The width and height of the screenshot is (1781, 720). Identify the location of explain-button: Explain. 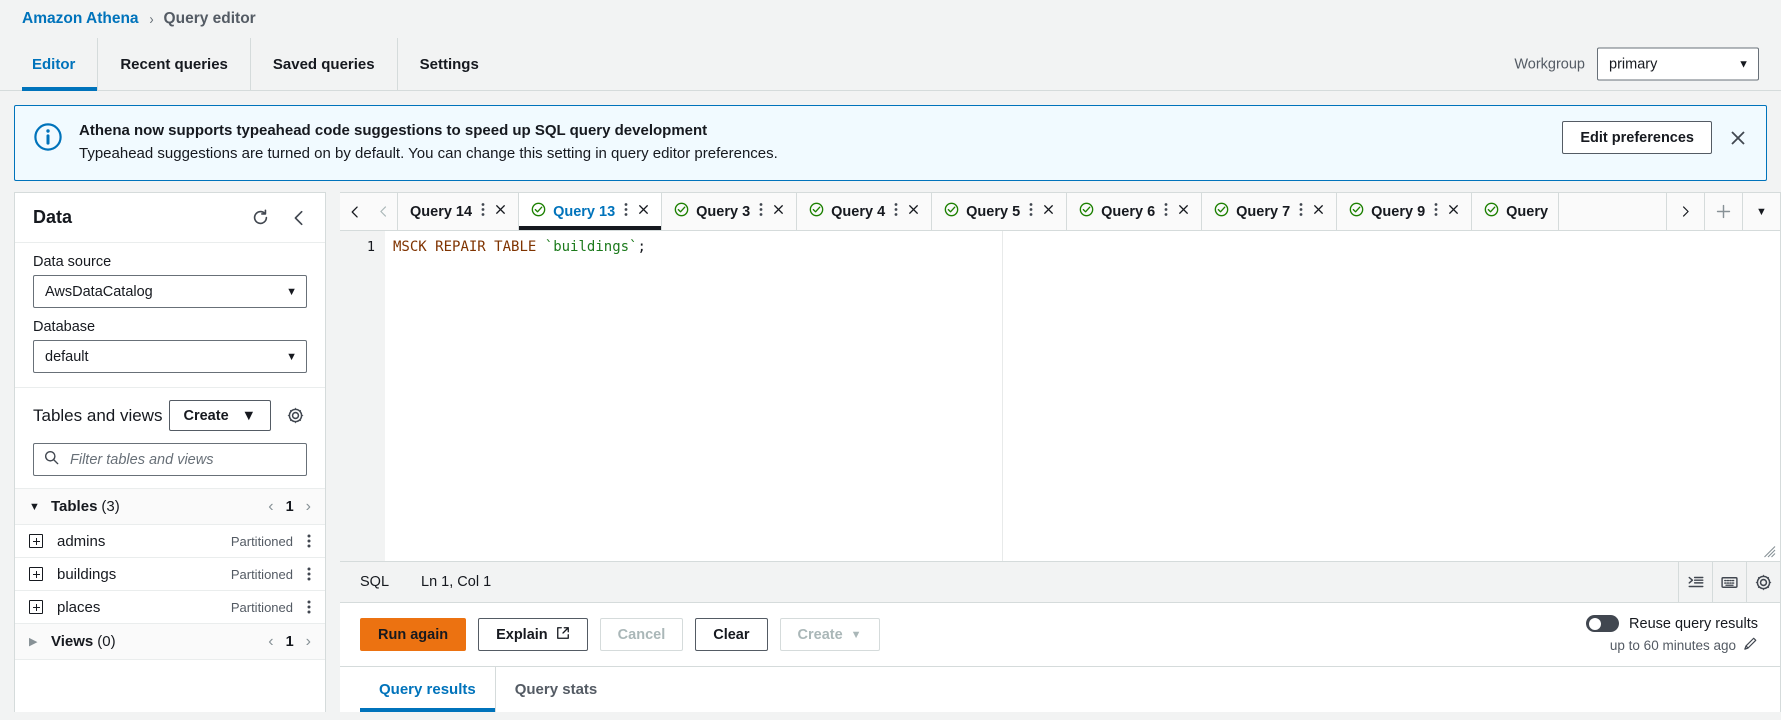
(533, 634).